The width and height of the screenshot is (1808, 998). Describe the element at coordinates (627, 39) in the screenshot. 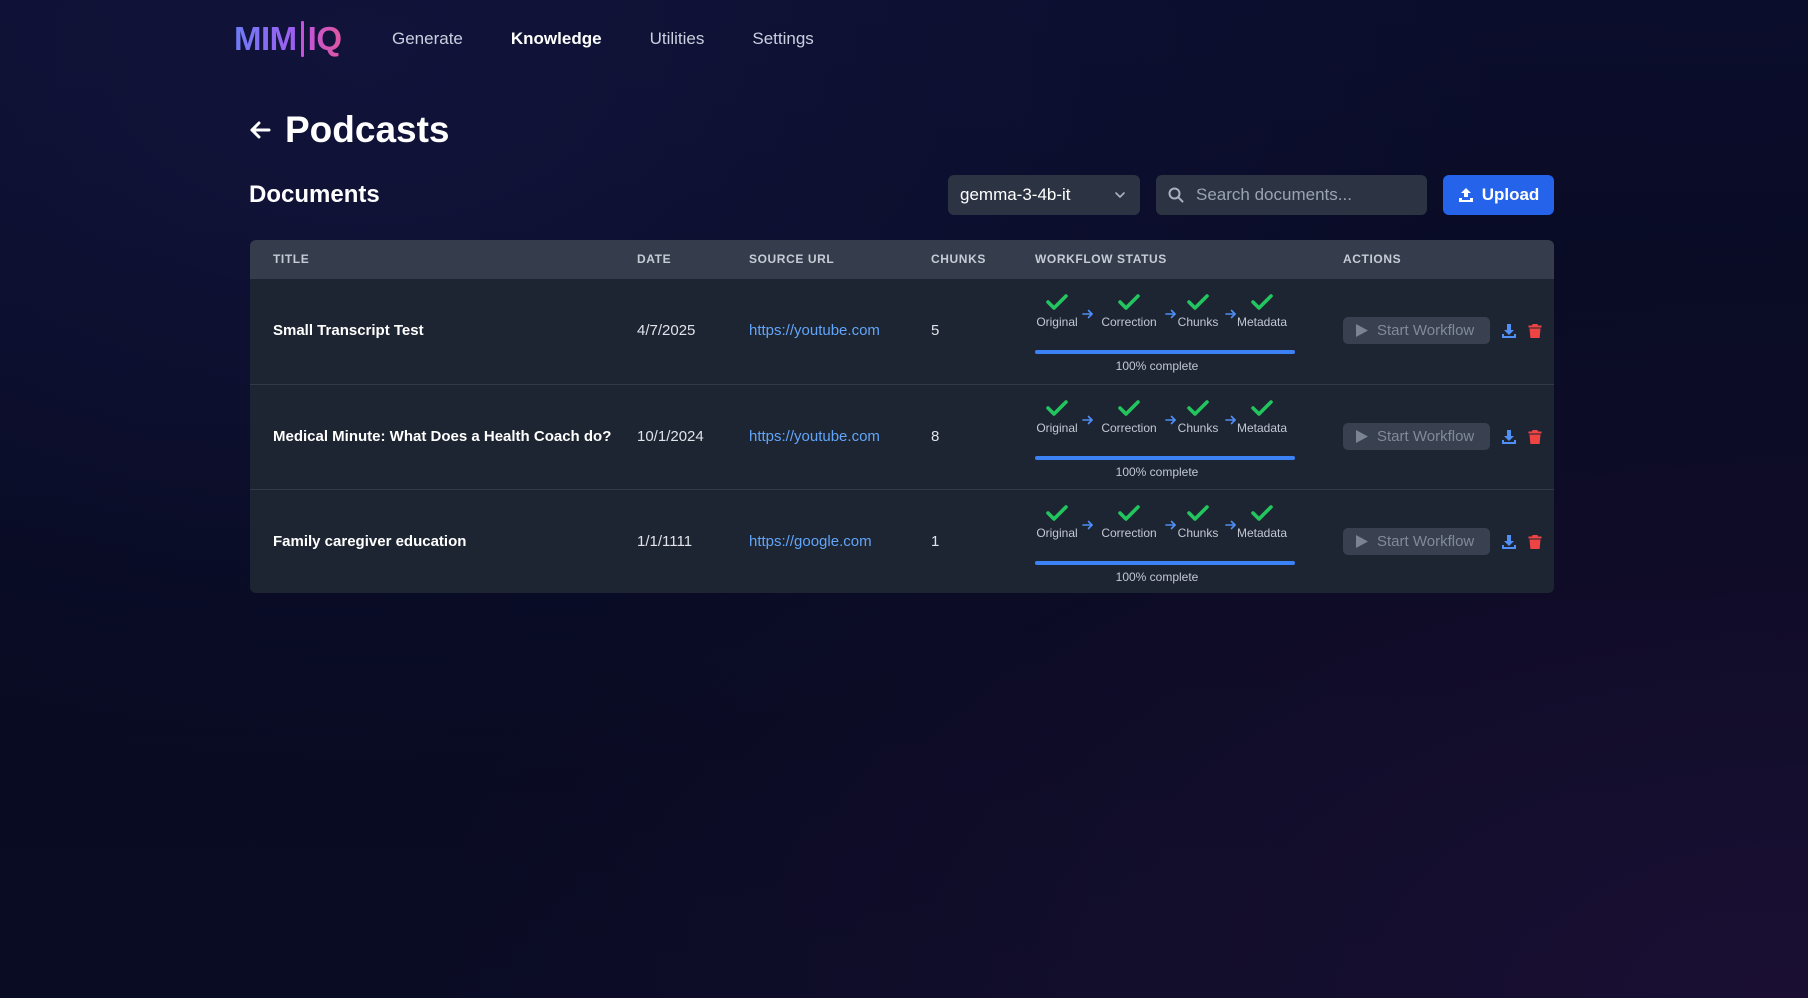

I see `nav-links: Generate Knowledge Utilities Settings` at that location.